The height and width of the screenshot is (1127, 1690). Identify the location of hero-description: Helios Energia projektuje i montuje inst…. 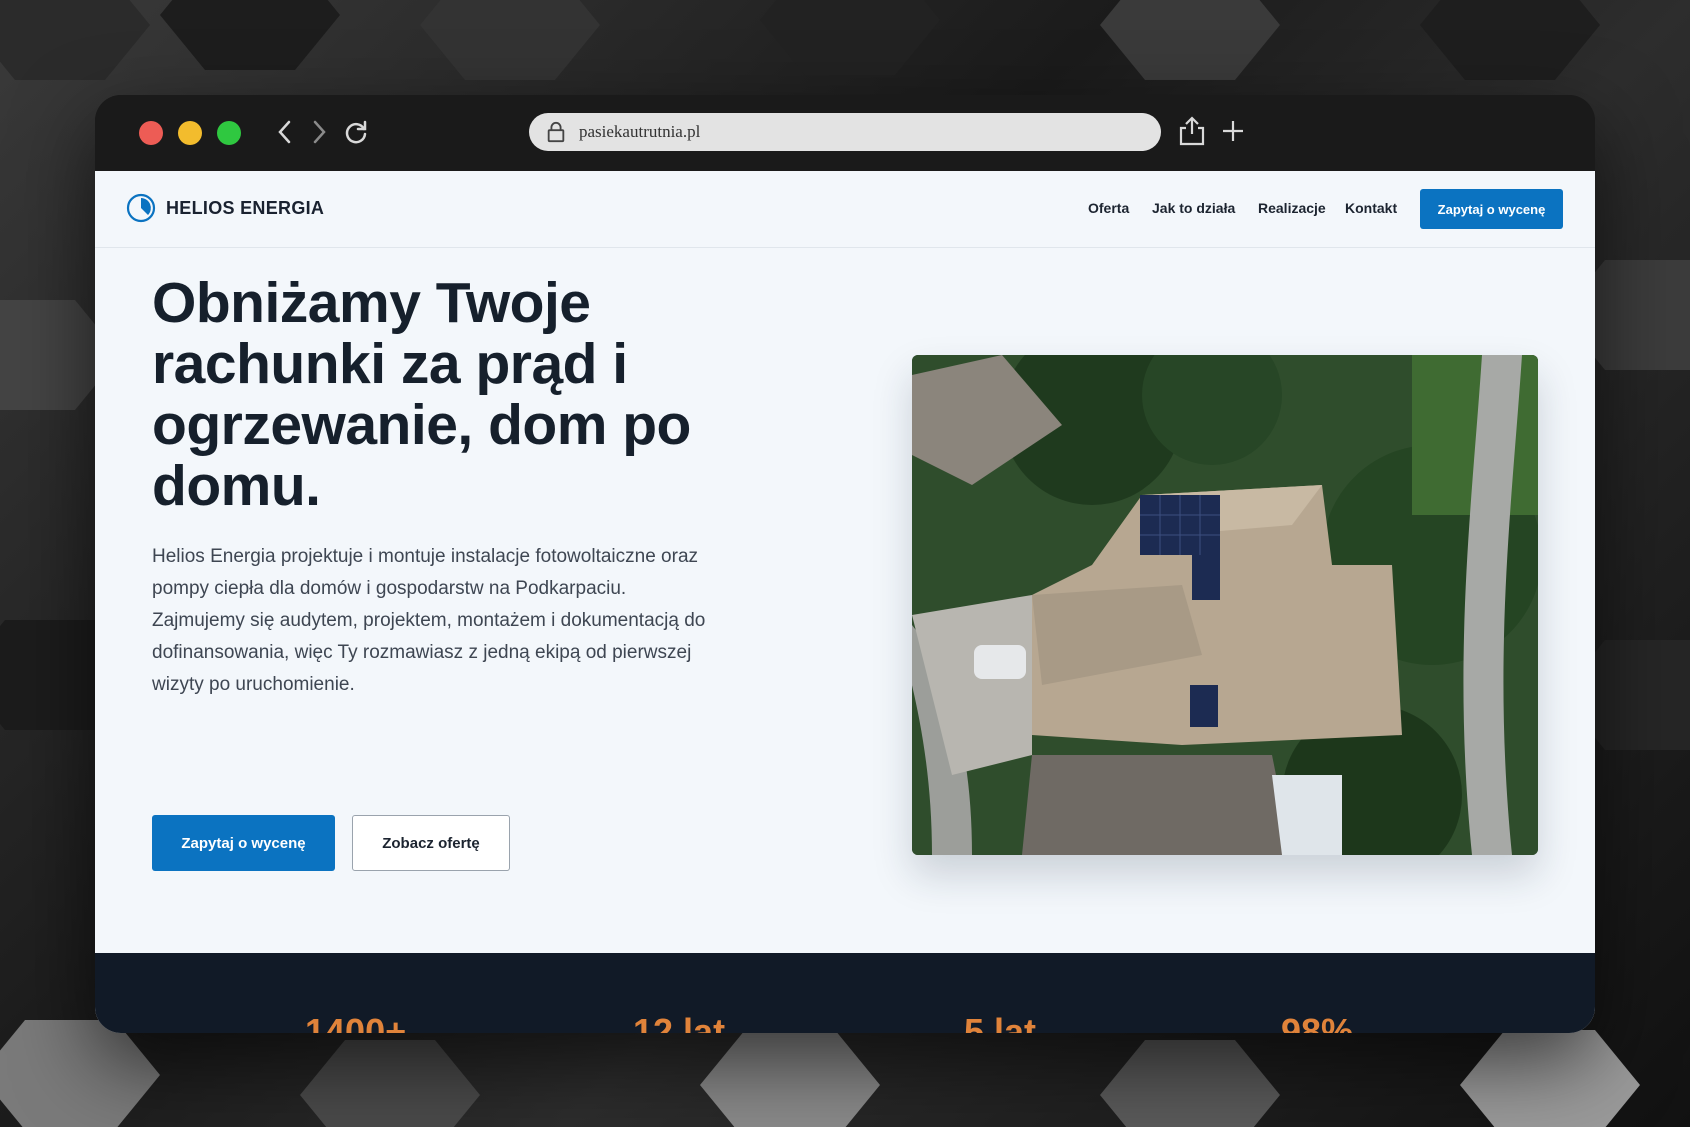
(429, 620).